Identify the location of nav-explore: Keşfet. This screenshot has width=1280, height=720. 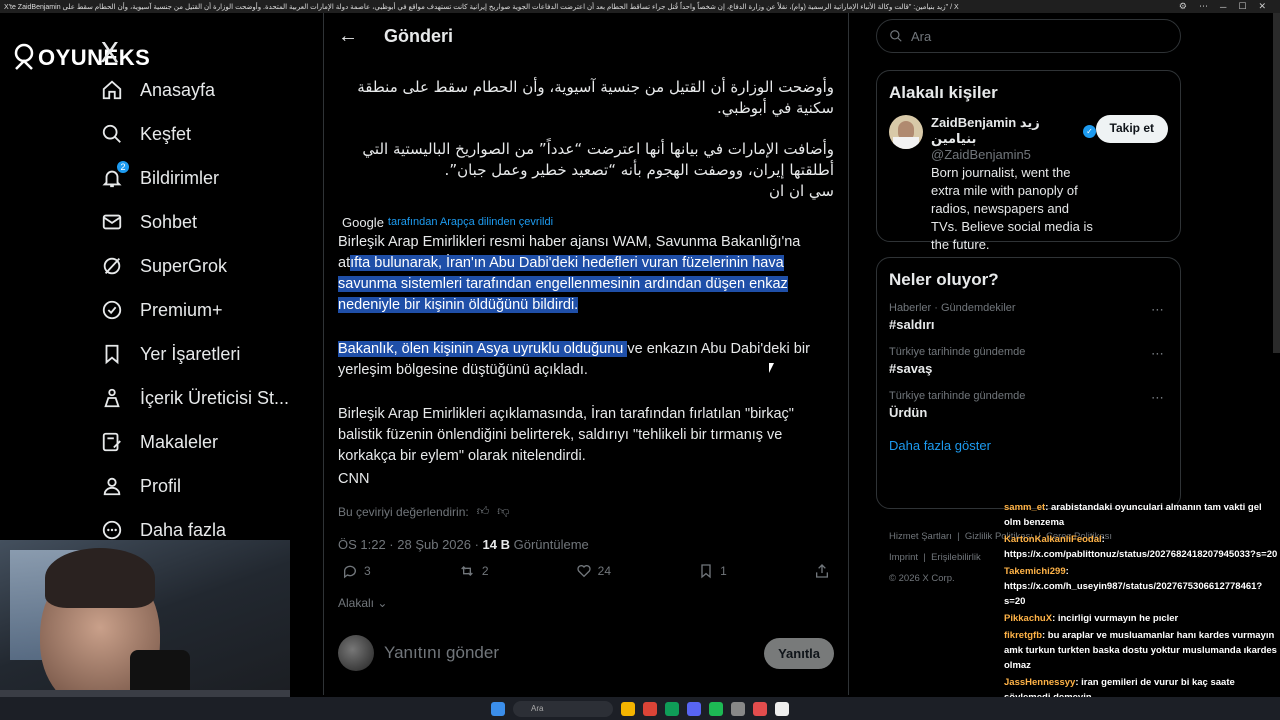
(145, 134).